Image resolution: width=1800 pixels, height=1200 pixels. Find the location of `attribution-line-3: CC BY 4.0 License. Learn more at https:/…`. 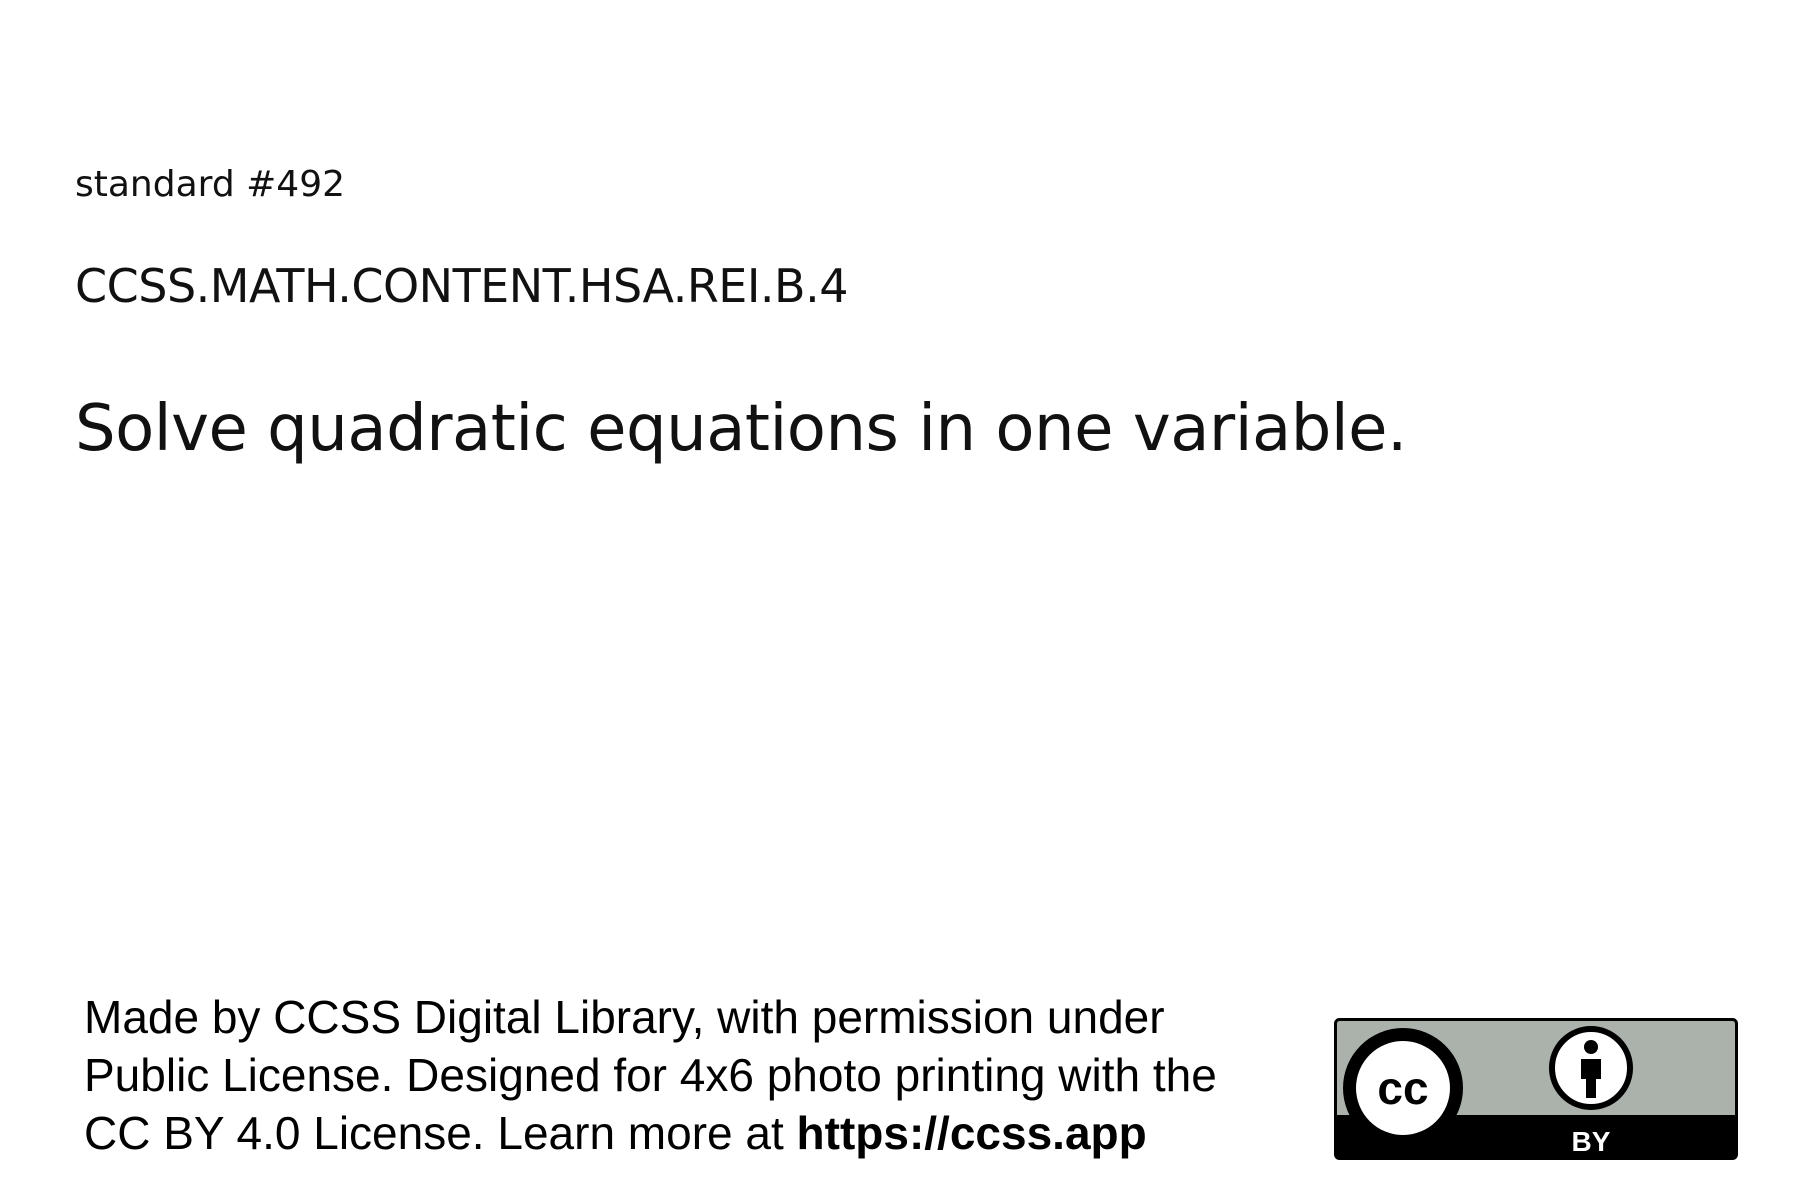

attribution-line-3: CC BY 4.0 License. Learn more at https:/… is located at coordinates (694, 1133).